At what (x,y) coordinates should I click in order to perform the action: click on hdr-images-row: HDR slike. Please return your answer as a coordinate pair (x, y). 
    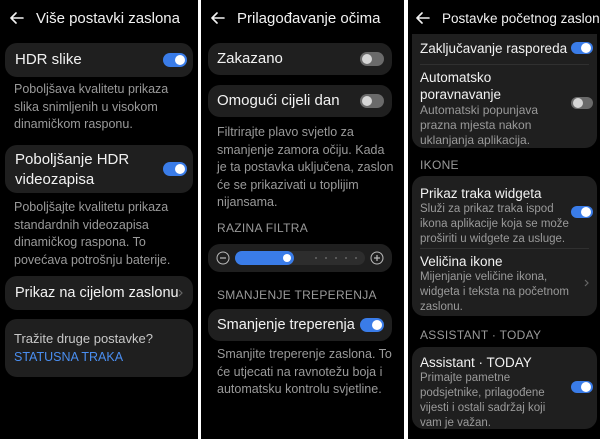
    Looking at the image, I should click on (99, 60).